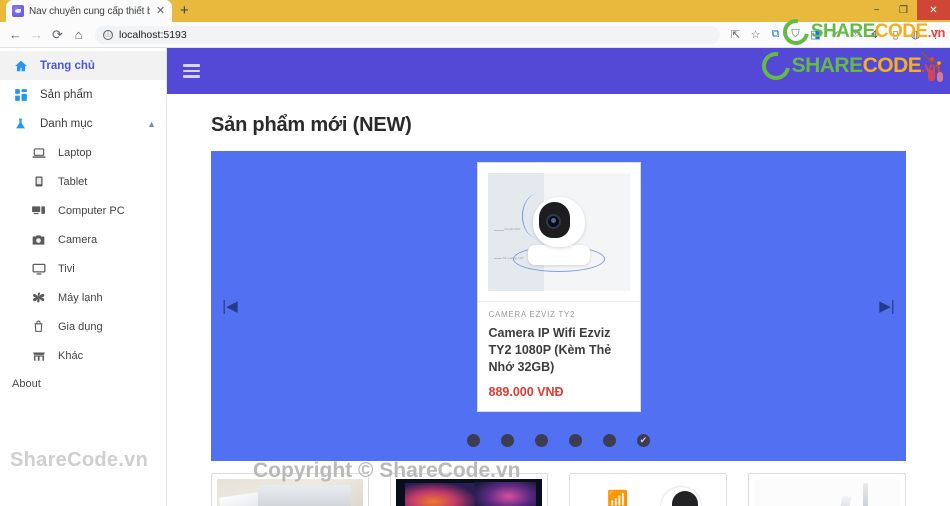 The image size is (950, 506). I want to click on sidebar-item-danh-muc: Danh mục ▲, so click(83, 123).